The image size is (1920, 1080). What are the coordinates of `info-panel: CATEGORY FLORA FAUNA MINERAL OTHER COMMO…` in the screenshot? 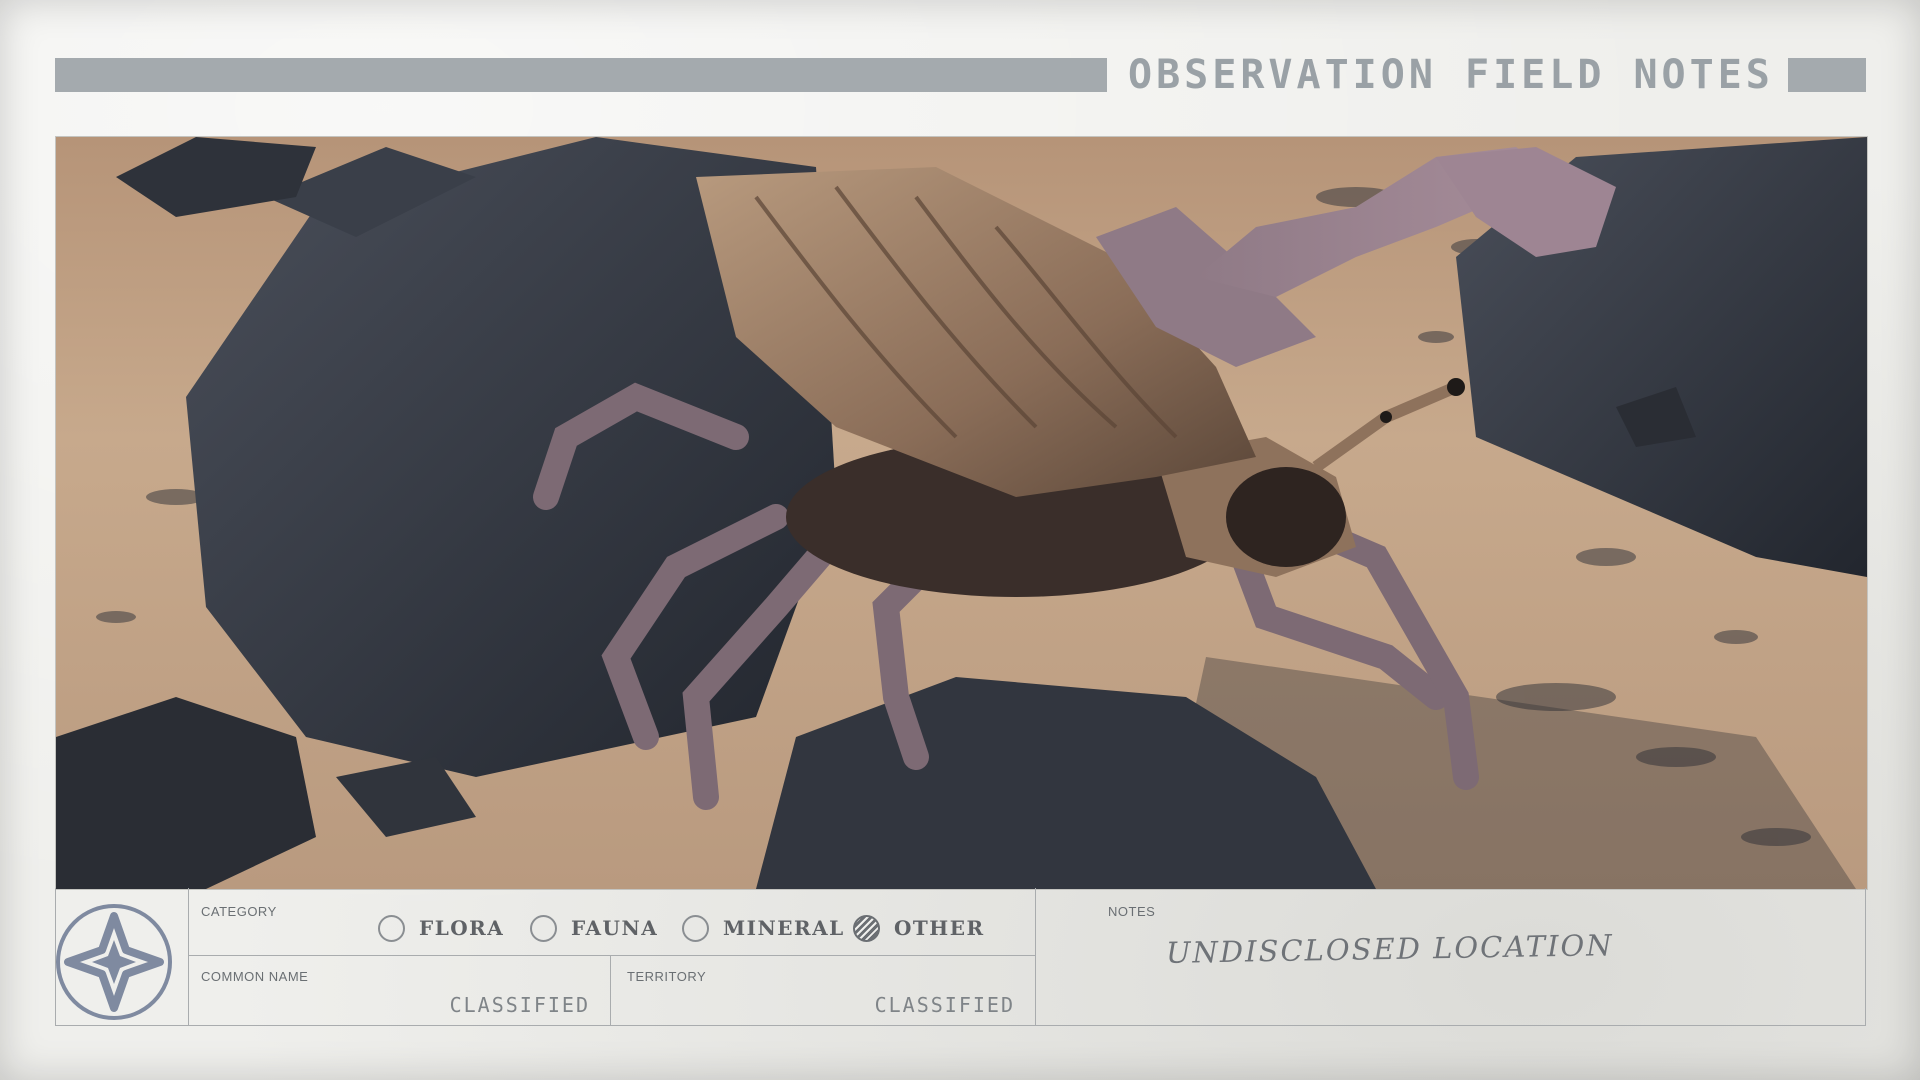 It's located at (960, 957).